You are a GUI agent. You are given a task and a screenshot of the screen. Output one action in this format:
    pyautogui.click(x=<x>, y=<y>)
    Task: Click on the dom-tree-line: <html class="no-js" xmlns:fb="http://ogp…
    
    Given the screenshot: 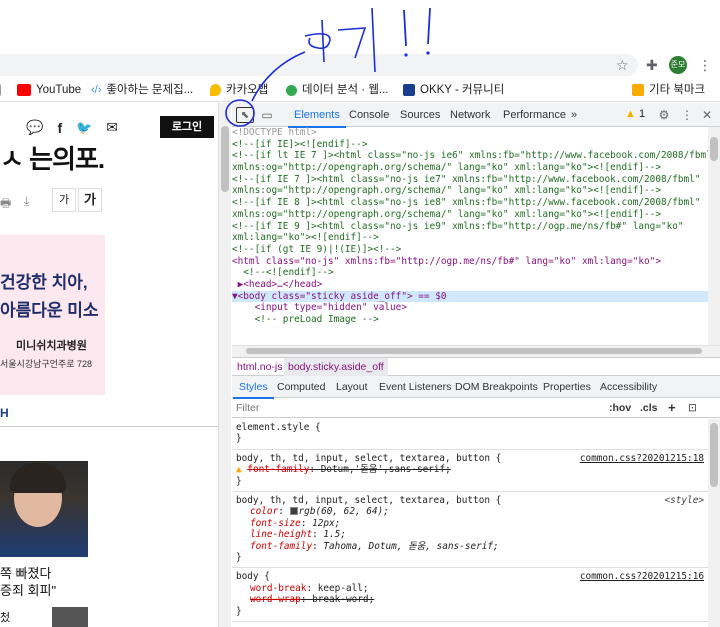 What is the action you would take?
    pyautogui.click(x=470, y=262)
    